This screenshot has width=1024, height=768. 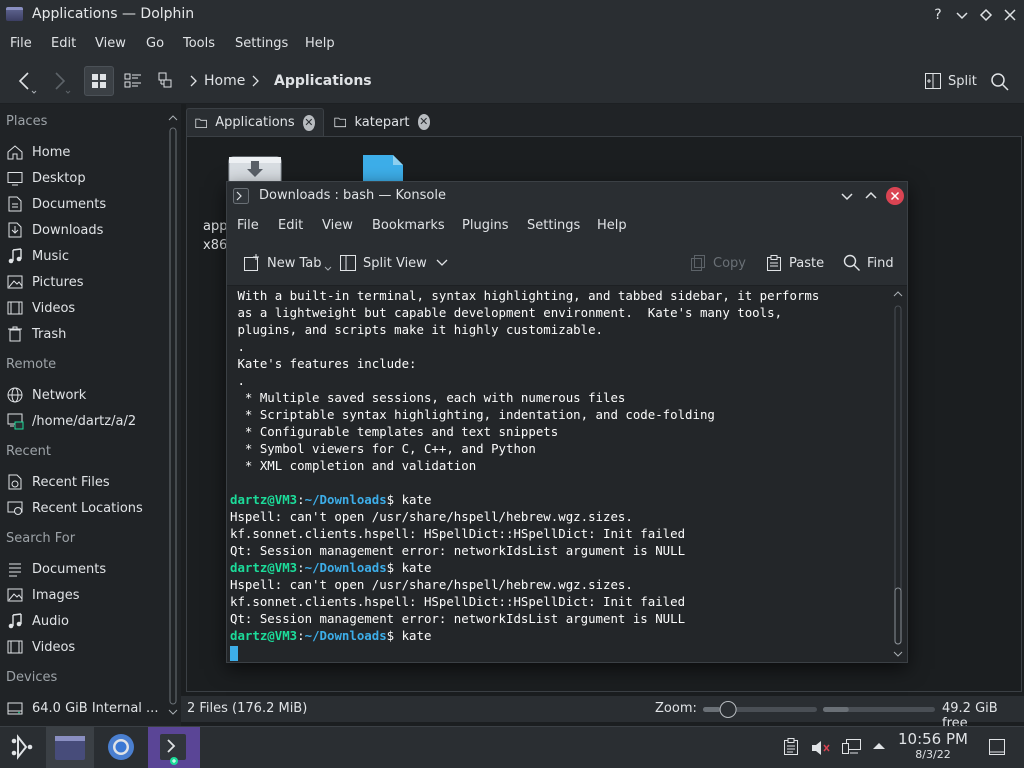 What do you see at coordinates (933, 746) in the screenshot?
I see `clock: 10:56 PM 8/3/22` at bounding box center [933, 746].